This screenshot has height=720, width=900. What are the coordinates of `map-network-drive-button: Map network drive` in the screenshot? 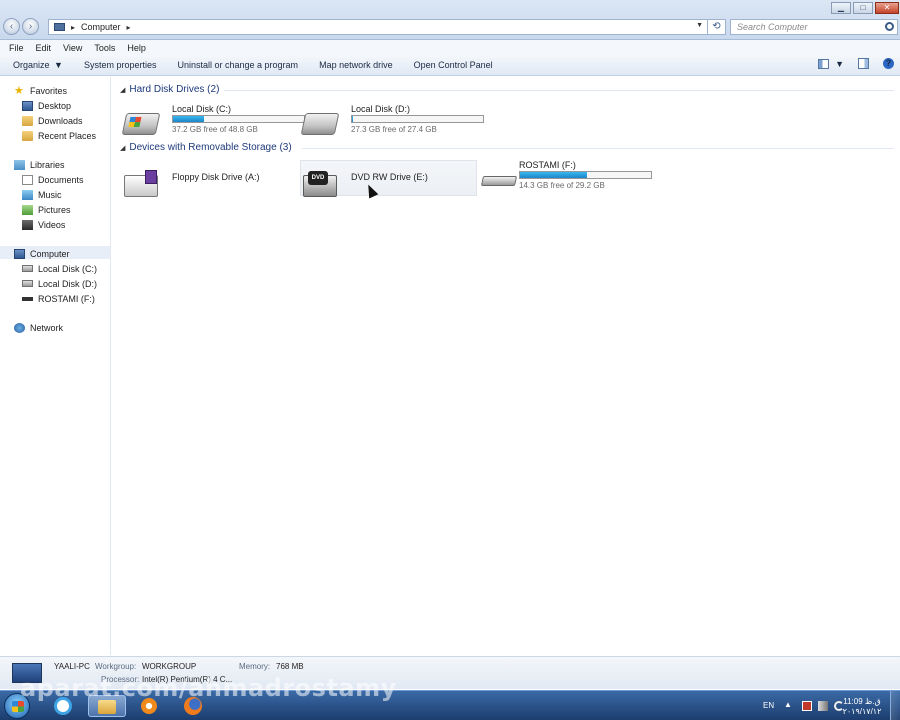 It's located at (356, 65).